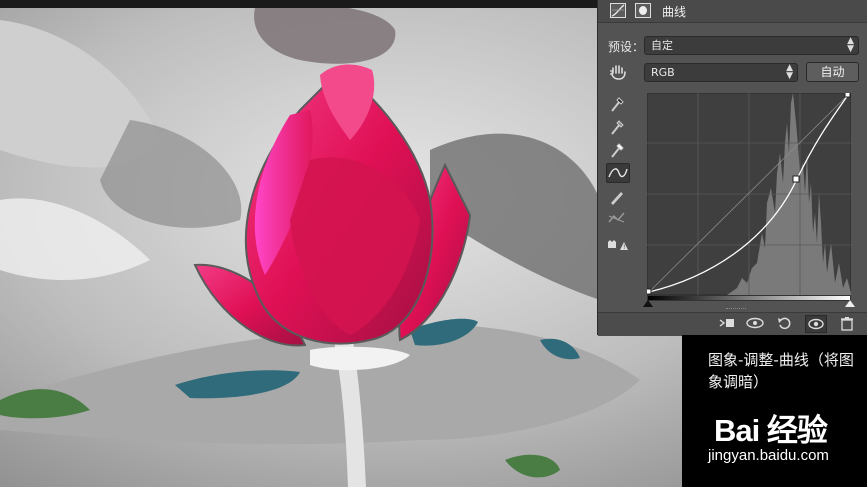 This screenshot has height=487, width=867. Describe the element at coordinates (847, 94) in the screenshot. I see `curve-point-white` at that location.